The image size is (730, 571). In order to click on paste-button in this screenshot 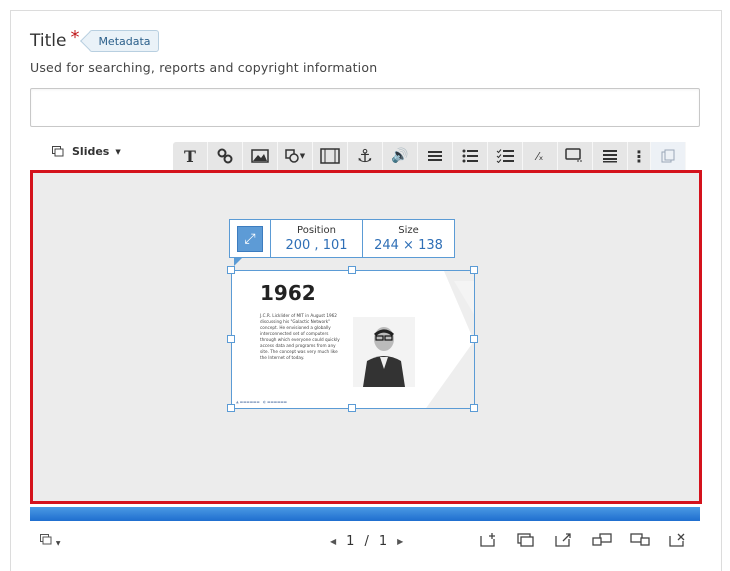, I will do `click(668, 156)`.